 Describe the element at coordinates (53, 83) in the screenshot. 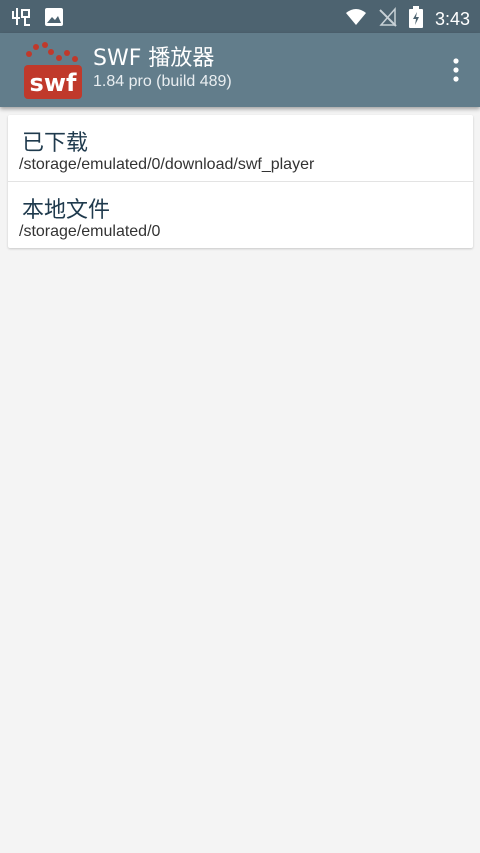

I see `logo-text: swf` at that location.